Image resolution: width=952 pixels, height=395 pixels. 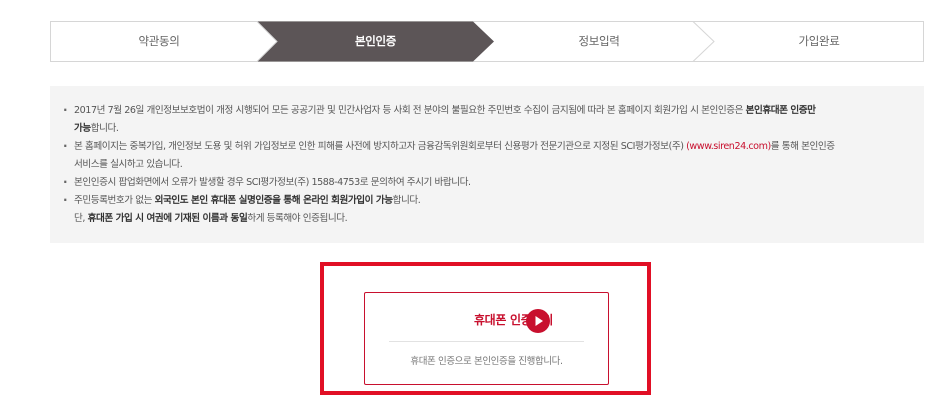 I want to click on play-circle-icon, so click(x=538, y=321).